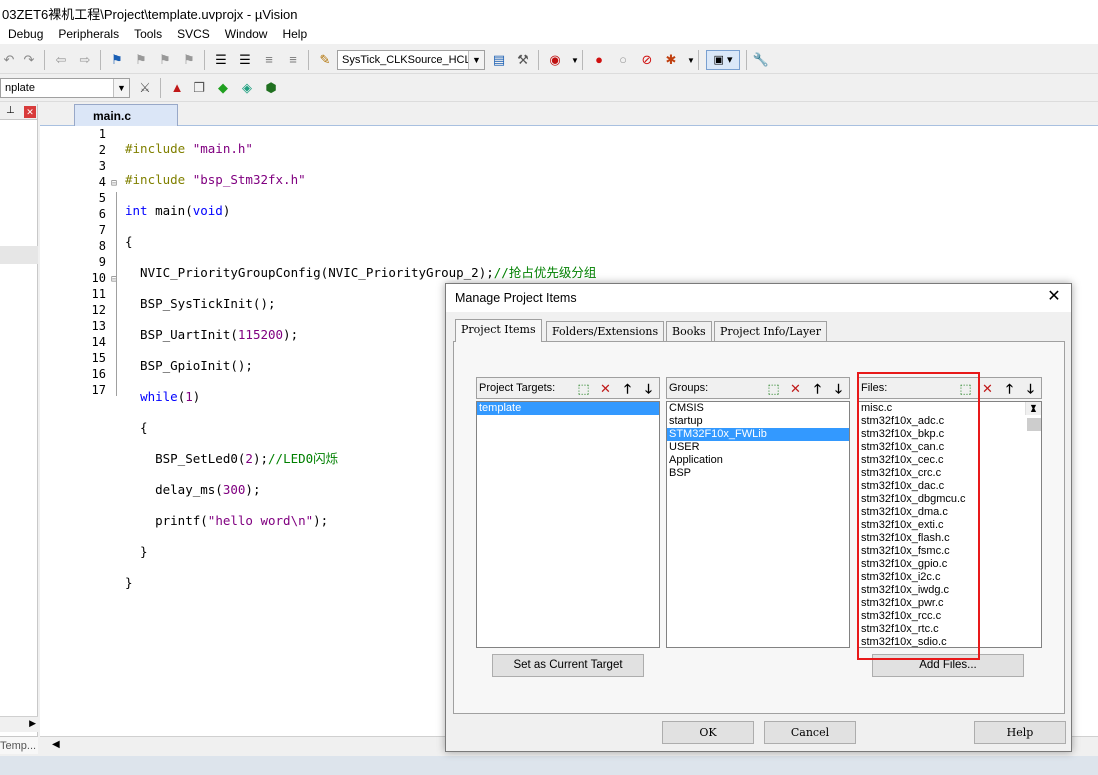 The height and width of the screenshot is (775, 1098). I want to click on manage-rte-icon: ⬢, so click(271, 88).